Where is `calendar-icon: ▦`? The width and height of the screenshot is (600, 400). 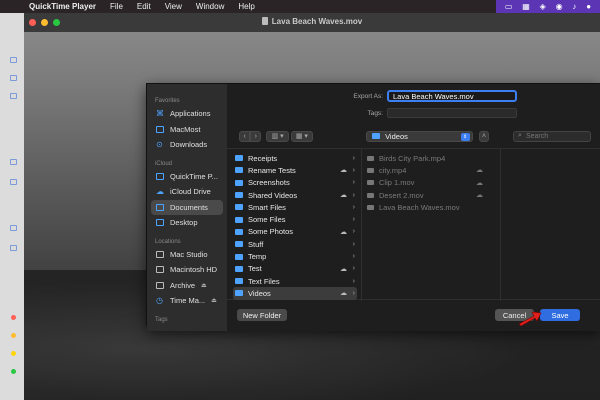
calendar-icon: ▦ is located at coordinates (526, 6).